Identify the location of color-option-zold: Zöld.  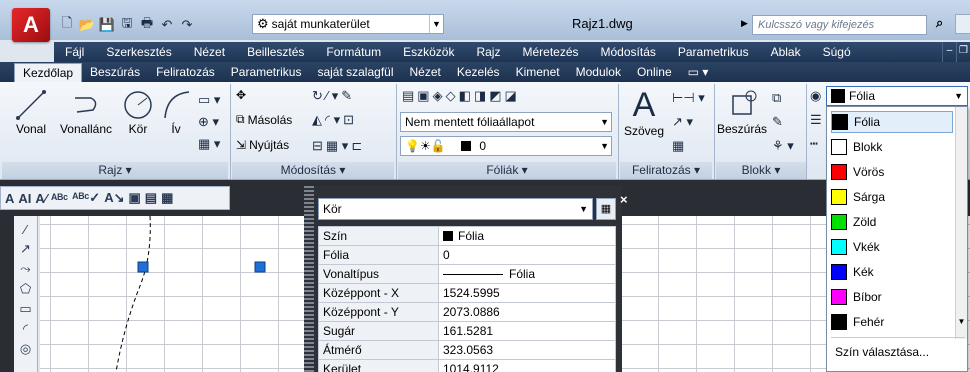
(892, 222).